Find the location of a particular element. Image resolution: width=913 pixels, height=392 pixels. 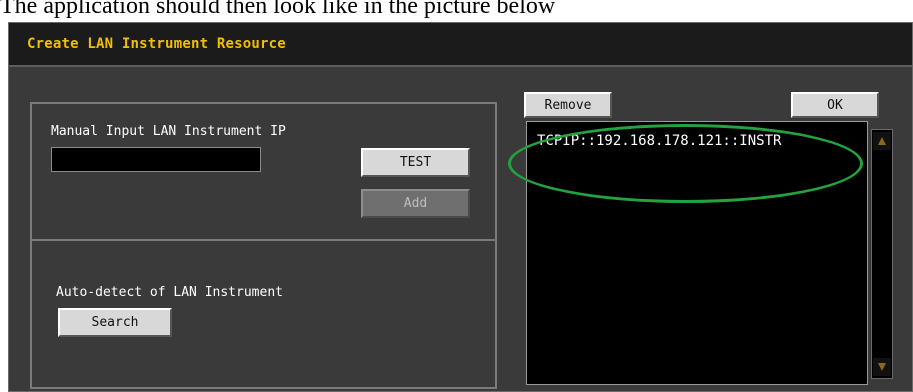

ip-input-field is located at coordinates (156, 159).